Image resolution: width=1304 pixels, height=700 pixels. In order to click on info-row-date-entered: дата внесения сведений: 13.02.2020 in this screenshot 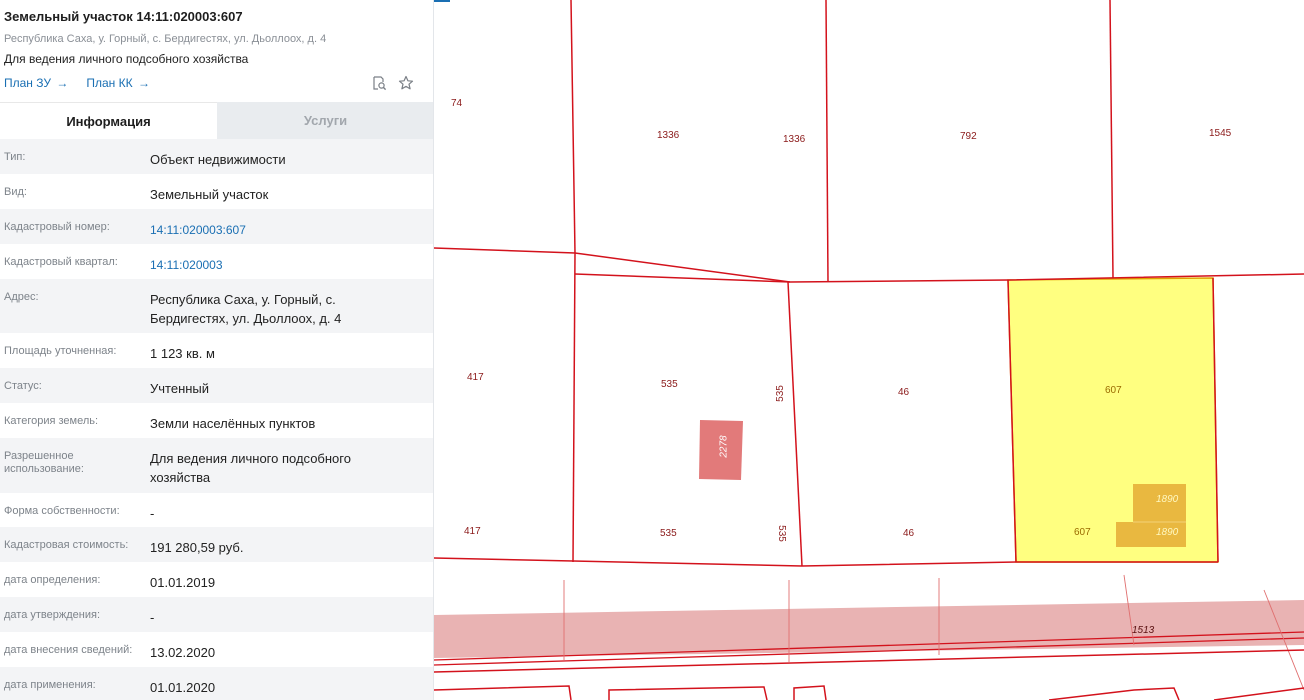, I will do `click(216, 649)`.